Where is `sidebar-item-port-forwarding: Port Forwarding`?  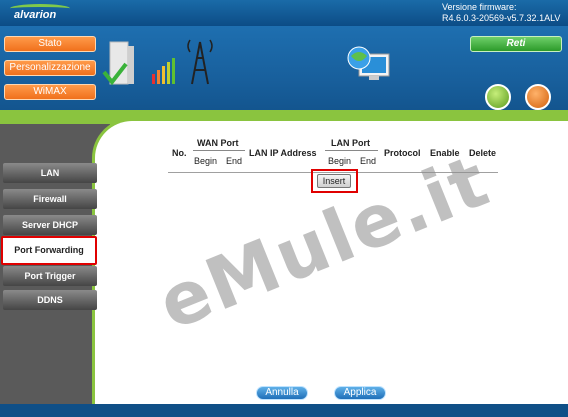
sidebar-item-port-forwarding: Port Forwarding is located at coordinates (49, 250).